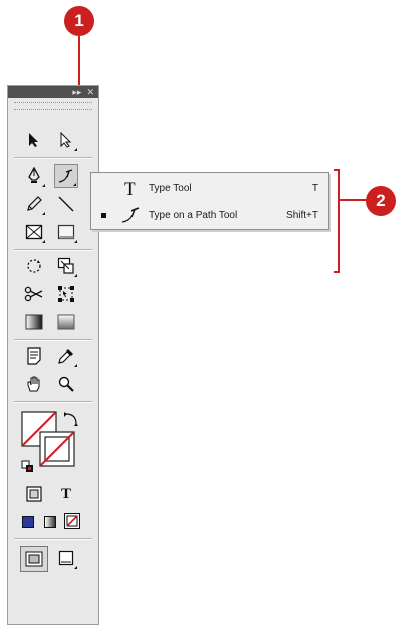 The image size is (405, 632). Describe the element at coordinates (66, 176) in the screenshot. I see `type-on-path-tool-icon` at that location.